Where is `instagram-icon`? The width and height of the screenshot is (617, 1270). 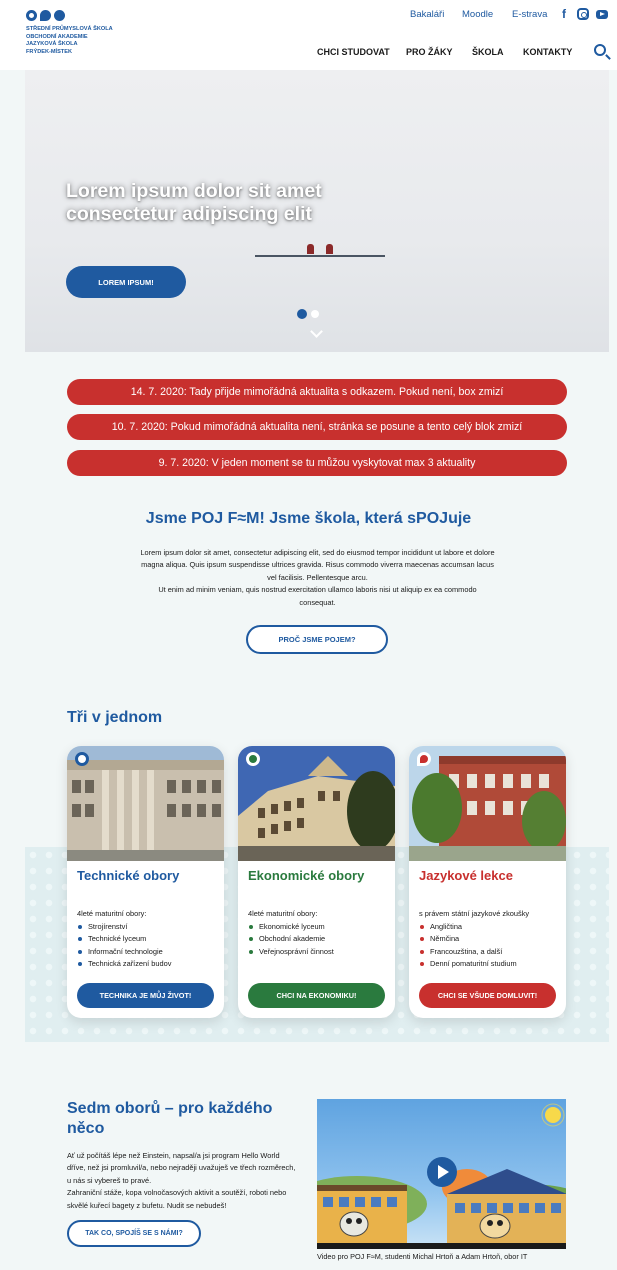
instagram-icon is located at coordinates (583, 14).